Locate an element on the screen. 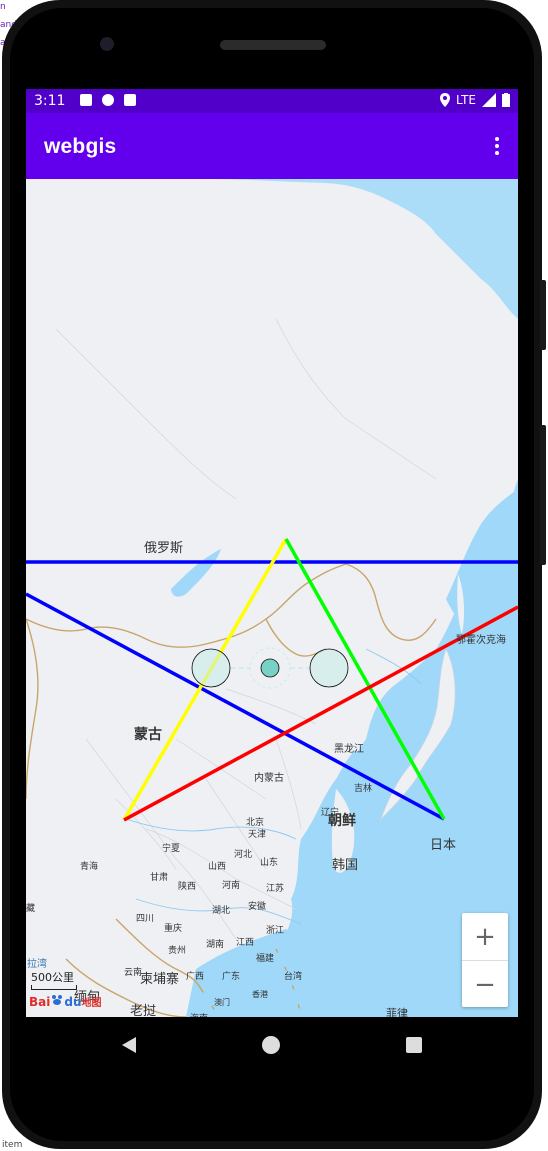 This screenshot has height=1151, width=548. sd-card-icon is located at coordinates (130, 100).